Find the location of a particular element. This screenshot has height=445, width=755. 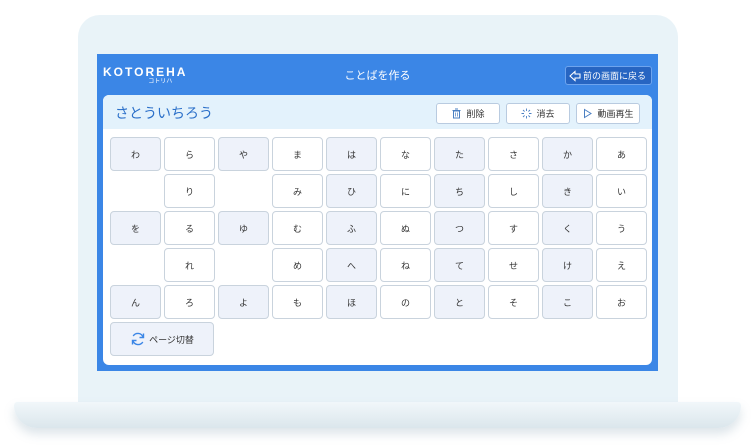

kana-key: う is located at coordinates (621, 228).